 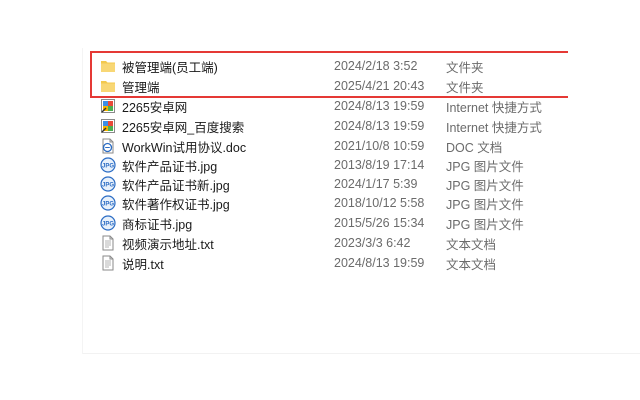 I want to click on file-row: WorkWin试用协议.doc 2021/10/8 10:59 DOC 文档, so click(x=335, y=146).